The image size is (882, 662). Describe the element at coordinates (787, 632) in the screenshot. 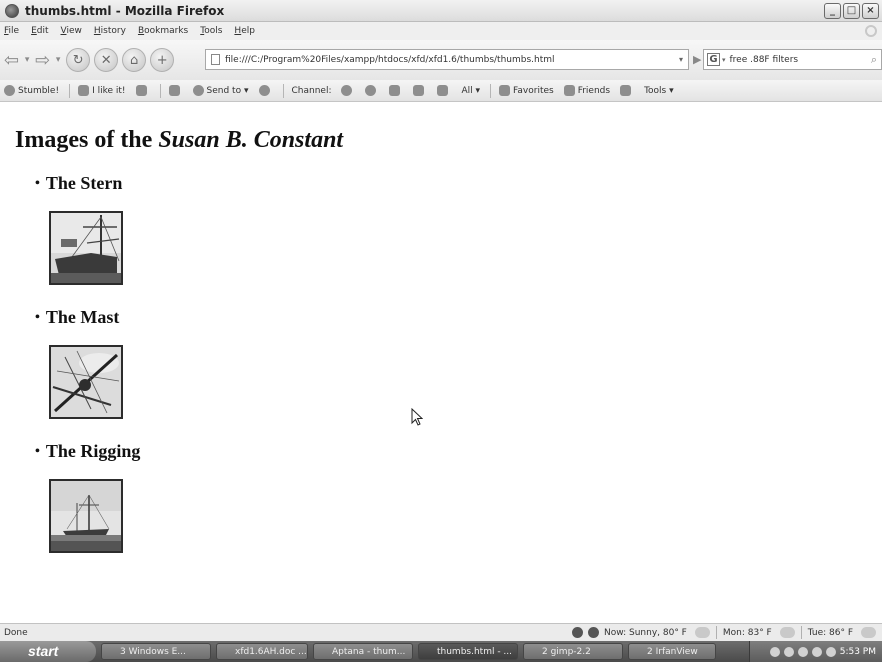

I see `weather-cloud-icon` at that location.